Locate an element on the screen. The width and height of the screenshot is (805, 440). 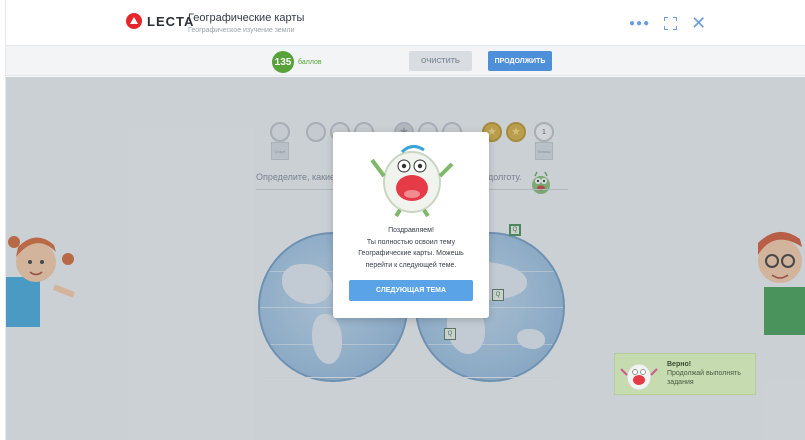
toast-monster-illustration is located at coordinates (639, 377).